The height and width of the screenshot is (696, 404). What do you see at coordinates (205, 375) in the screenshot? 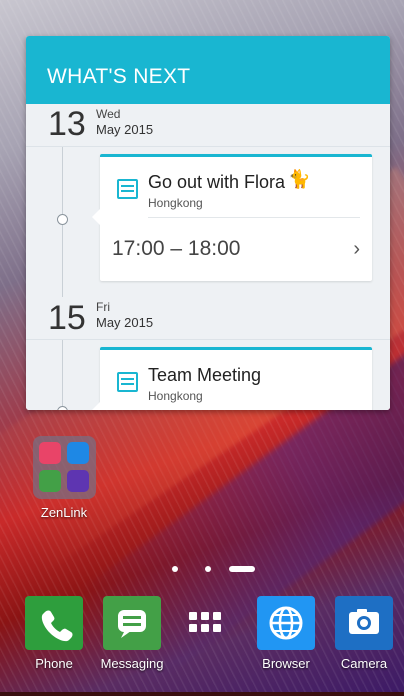
I see `event-title: Team Meeting` at bounding box center [205, 375].